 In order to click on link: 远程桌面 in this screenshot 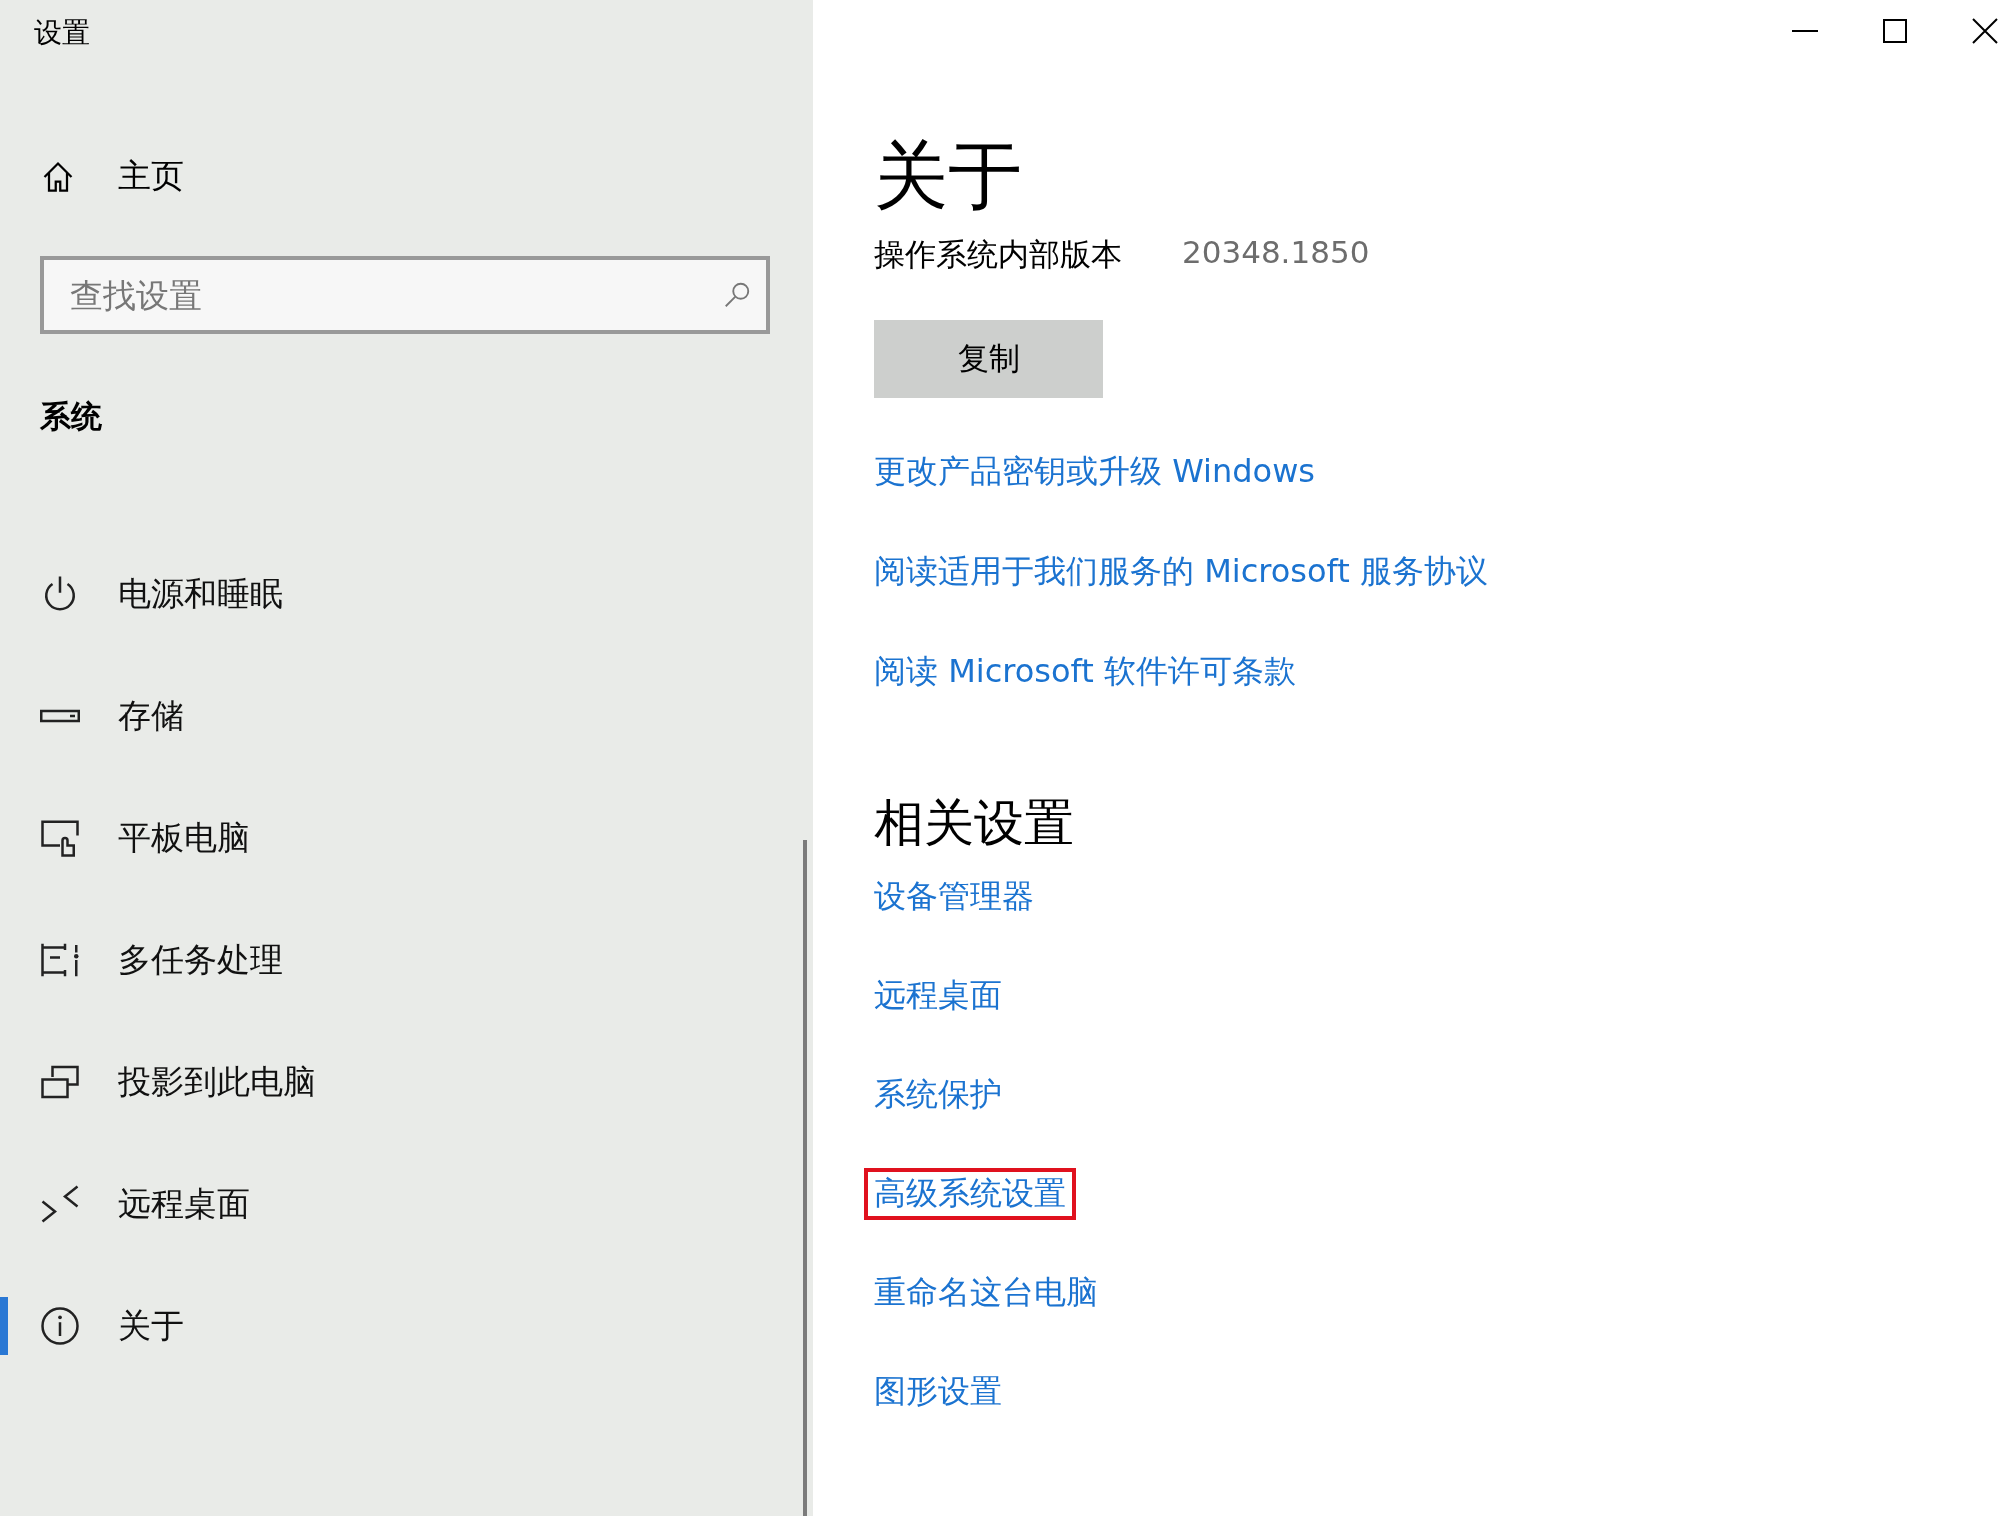, I will do `click(938, 996)`.